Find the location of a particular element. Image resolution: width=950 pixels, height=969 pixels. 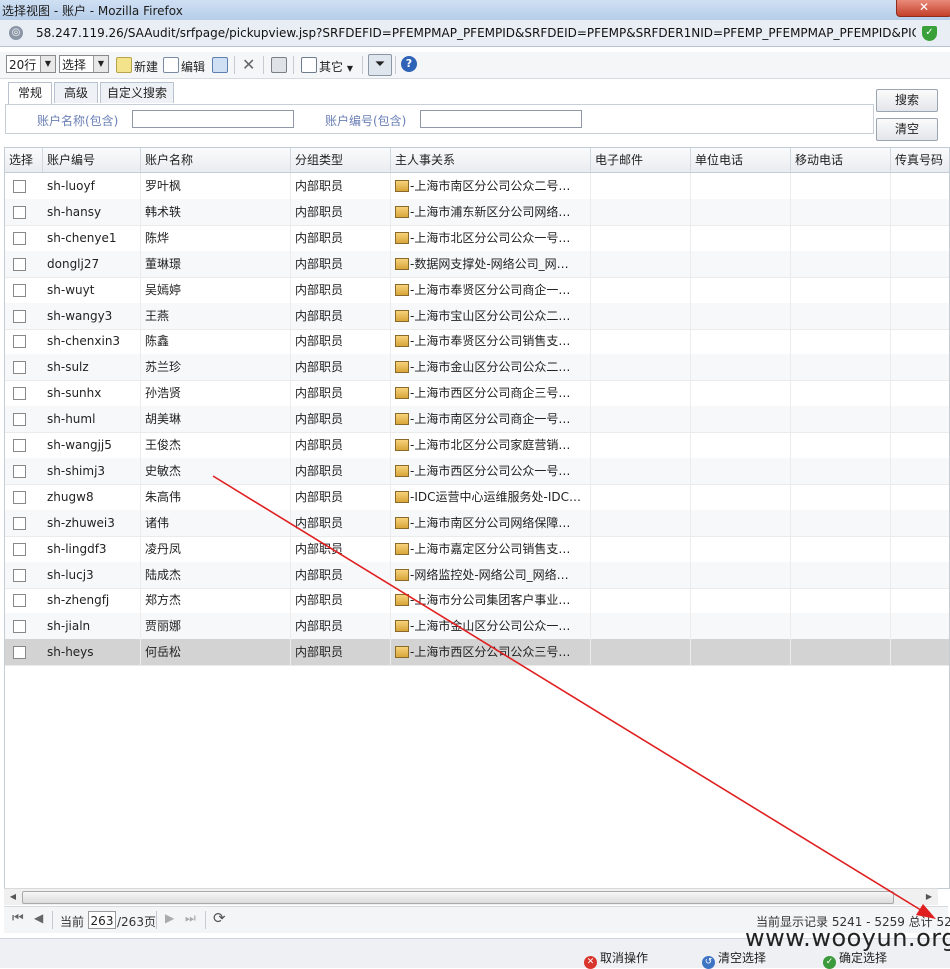

column-header: 分组类型 is located at coordinates (341, 160).